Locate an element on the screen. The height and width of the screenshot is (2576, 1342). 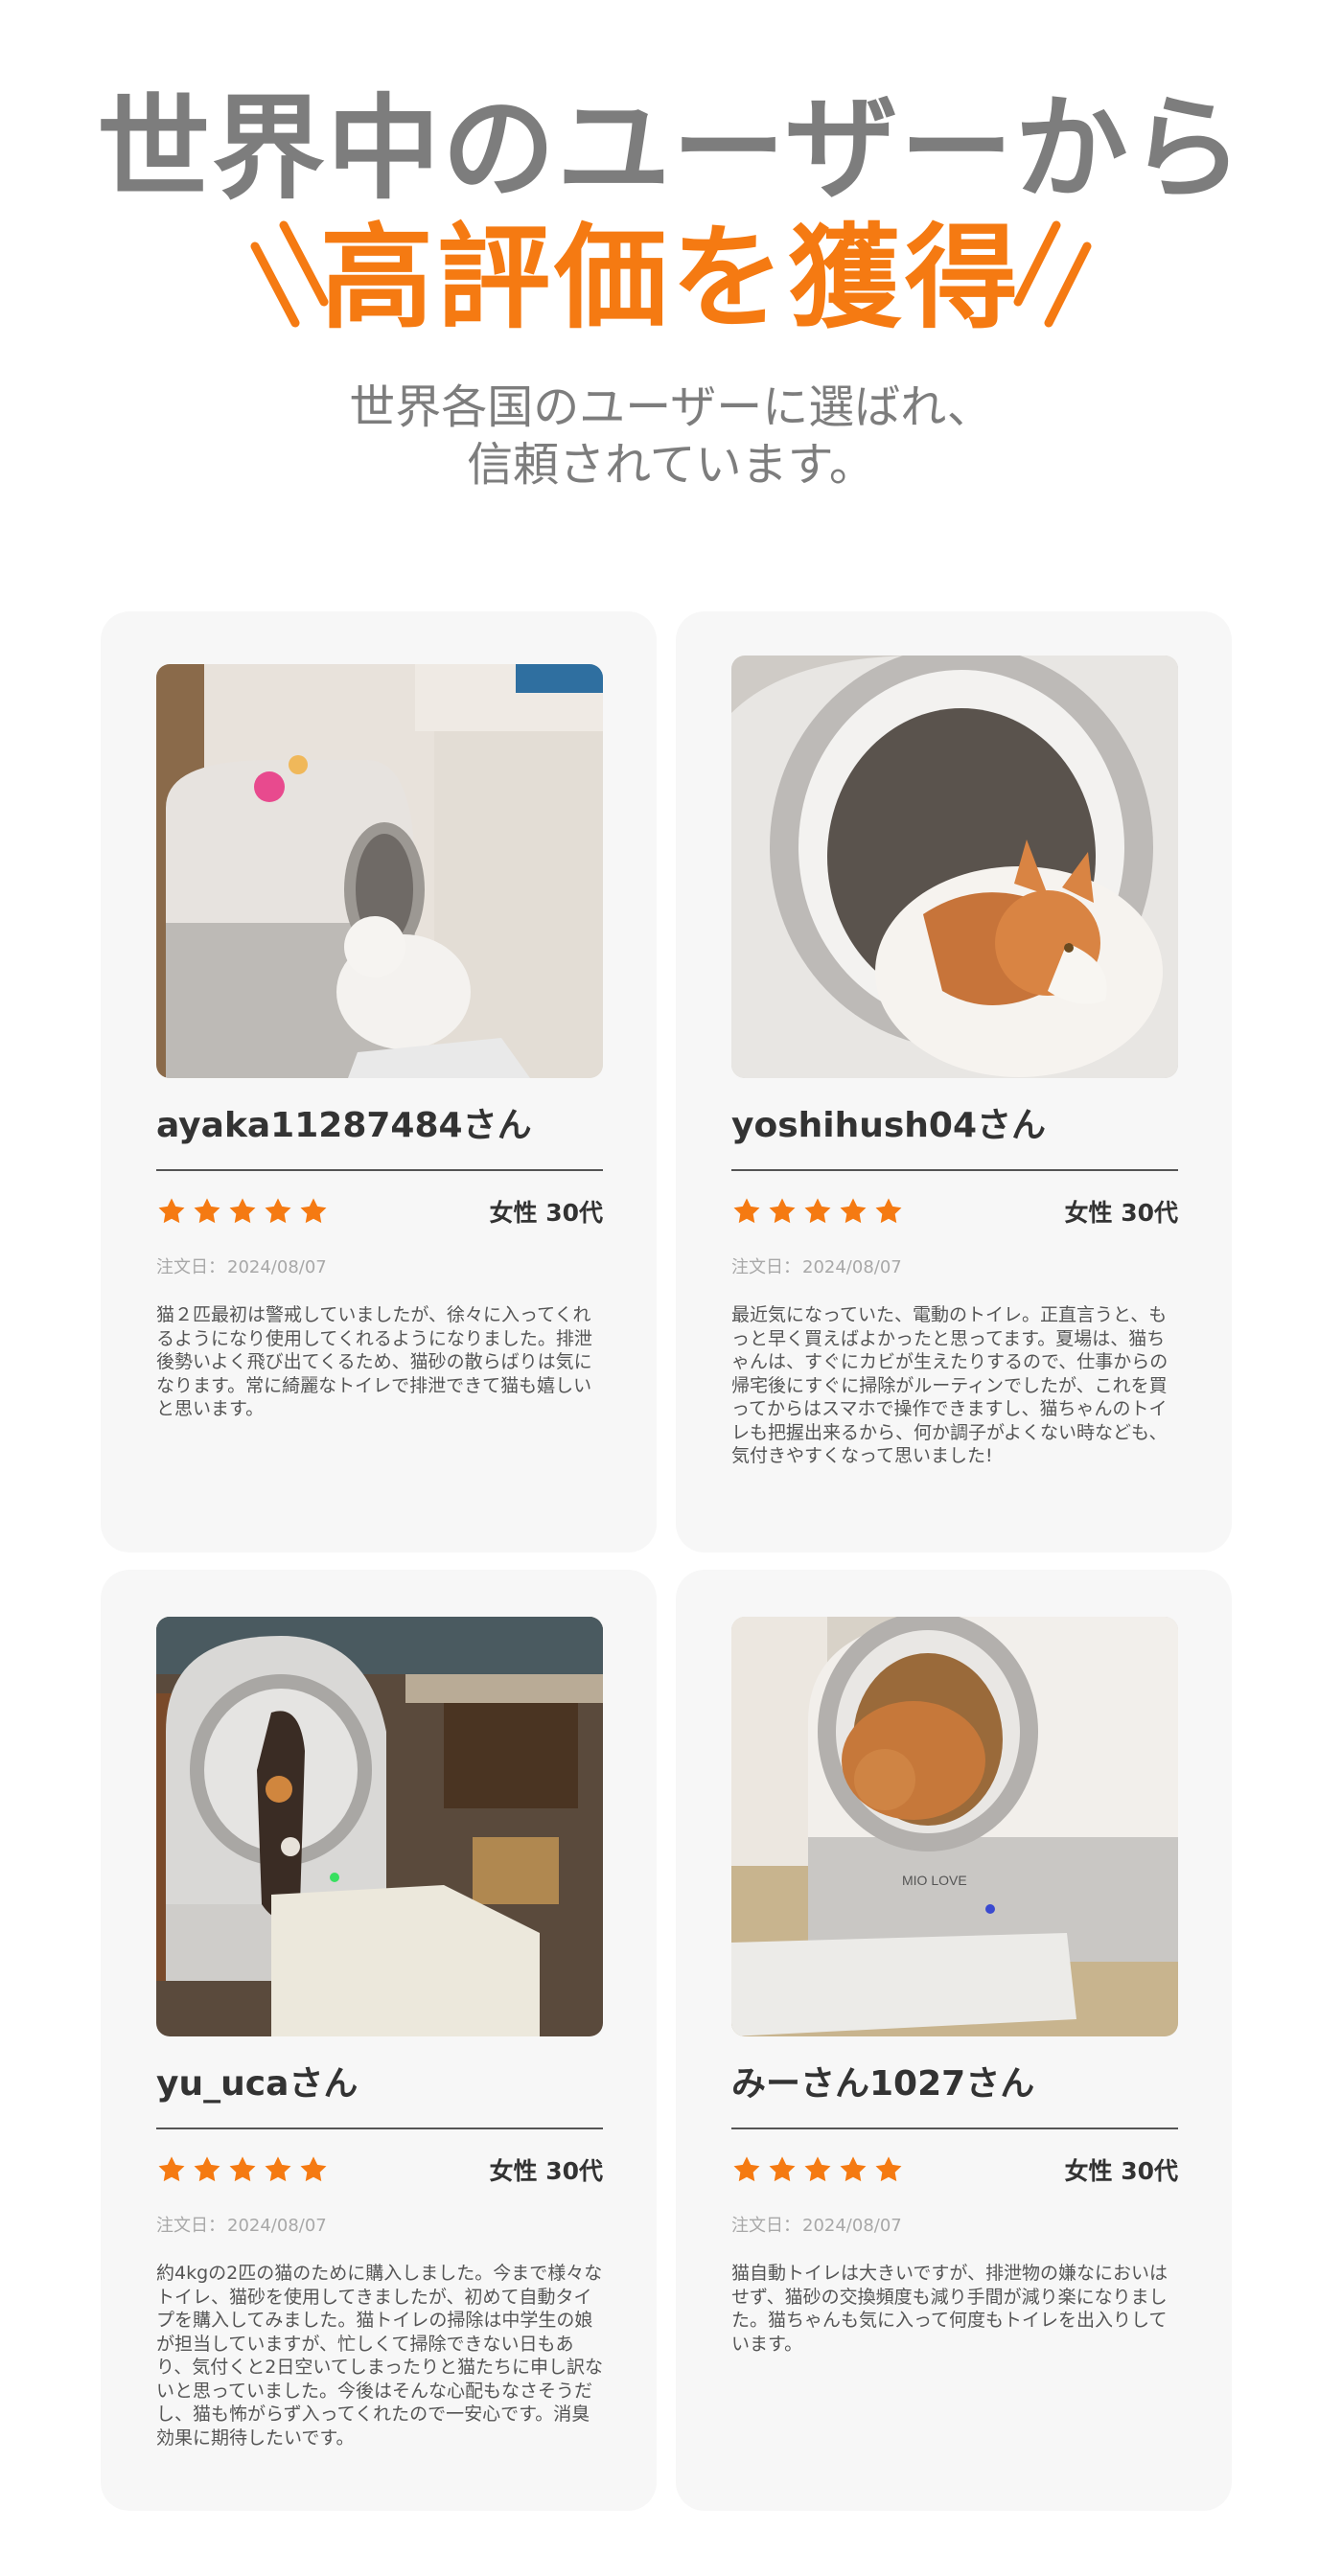
white-cat-entering-litter-box-photo is located at coordinates (379, 871).